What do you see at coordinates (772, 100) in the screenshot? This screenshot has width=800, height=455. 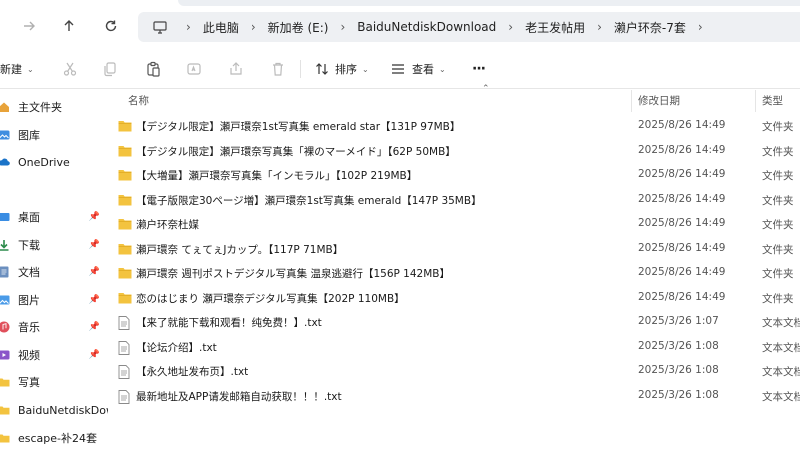 I see `column-header-type: 类型` at bounding box center [772, 100].